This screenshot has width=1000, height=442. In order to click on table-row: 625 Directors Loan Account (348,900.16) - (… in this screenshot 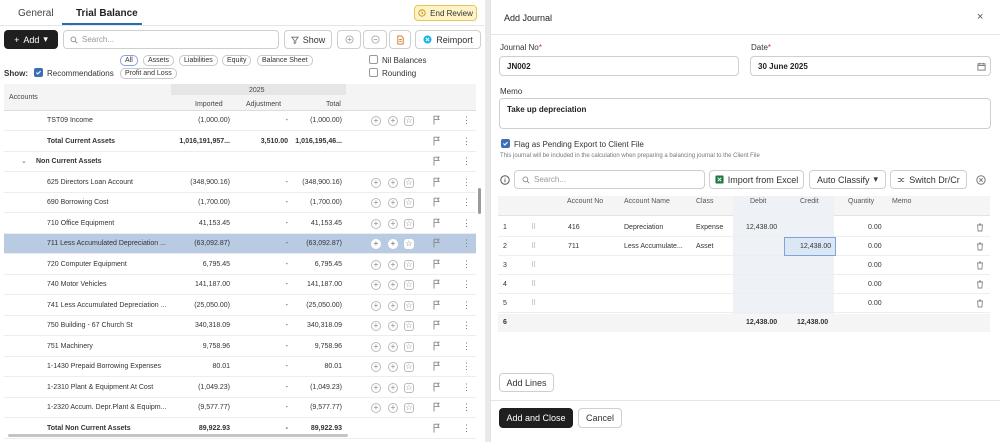, I will do `click(240, 183)`.